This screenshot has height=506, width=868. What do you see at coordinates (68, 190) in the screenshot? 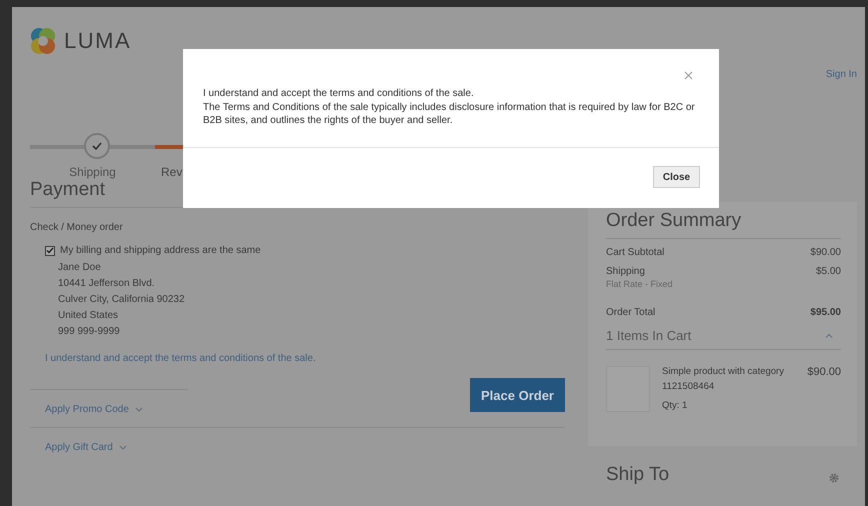
I see `payment-title: Payment` at bounding box center [68, 190].